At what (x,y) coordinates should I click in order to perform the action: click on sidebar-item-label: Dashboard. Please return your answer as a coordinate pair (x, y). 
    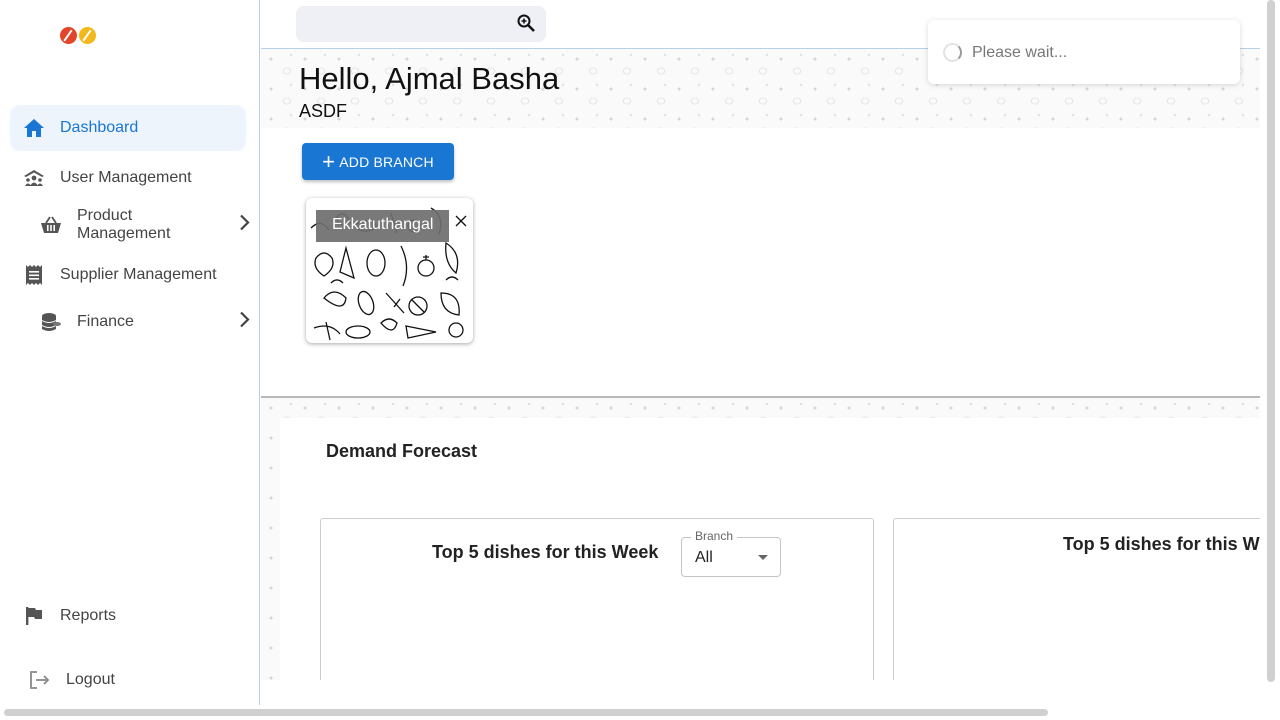
    Looking at the image, I should click on (99, 127).